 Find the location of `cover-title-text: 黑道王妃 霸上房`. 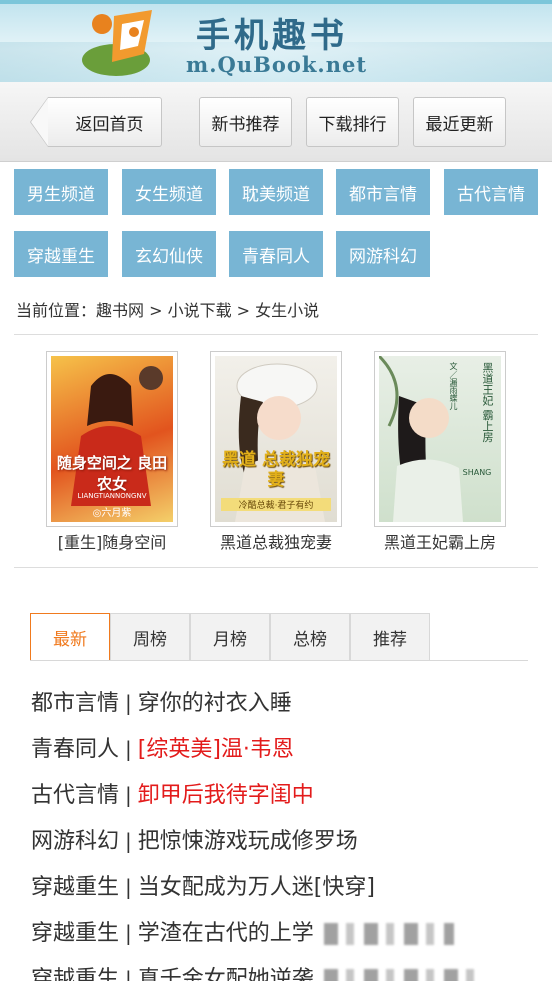

cover-title-text: 黑道王妃 霸上房 is located at coordinates (487, 402).